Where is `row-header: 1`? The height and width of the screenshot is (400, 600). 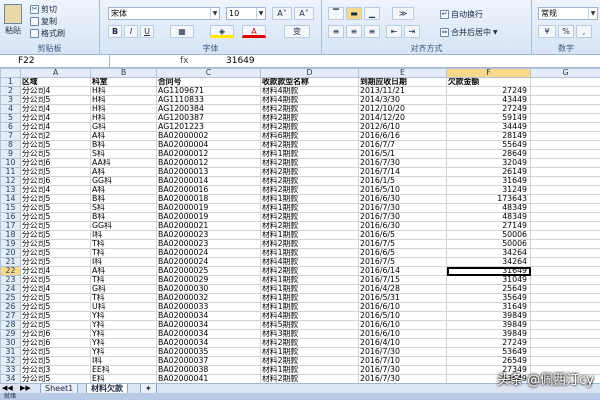
row-header: 1 is located at coordinates (10, 82).